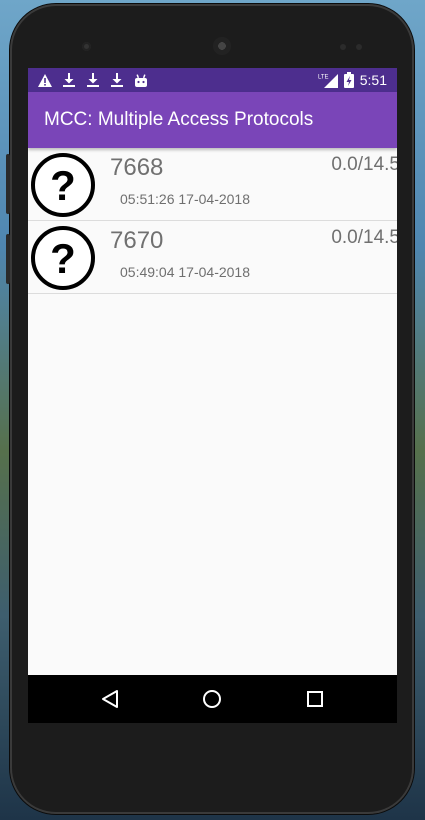 This screenshot has width=425, height=820. I want to click on power-button, so click(8, 184).